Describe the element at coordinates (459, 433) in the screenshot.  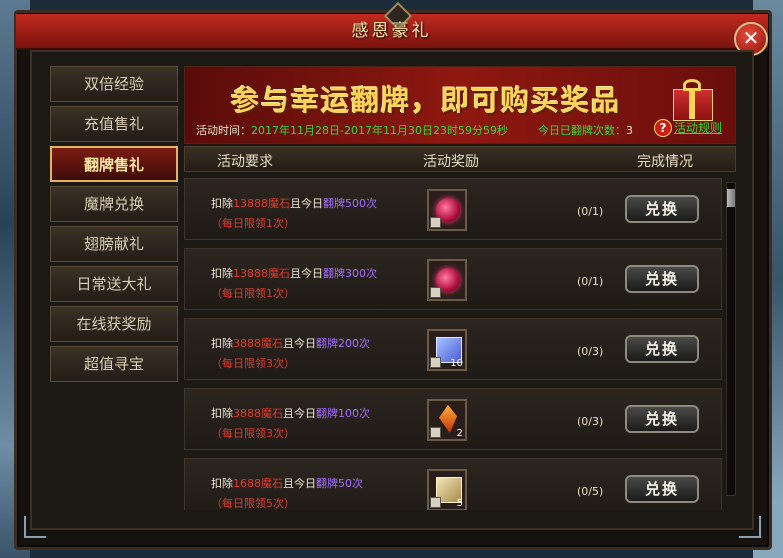
I see `item-quantity: 2` at that location.